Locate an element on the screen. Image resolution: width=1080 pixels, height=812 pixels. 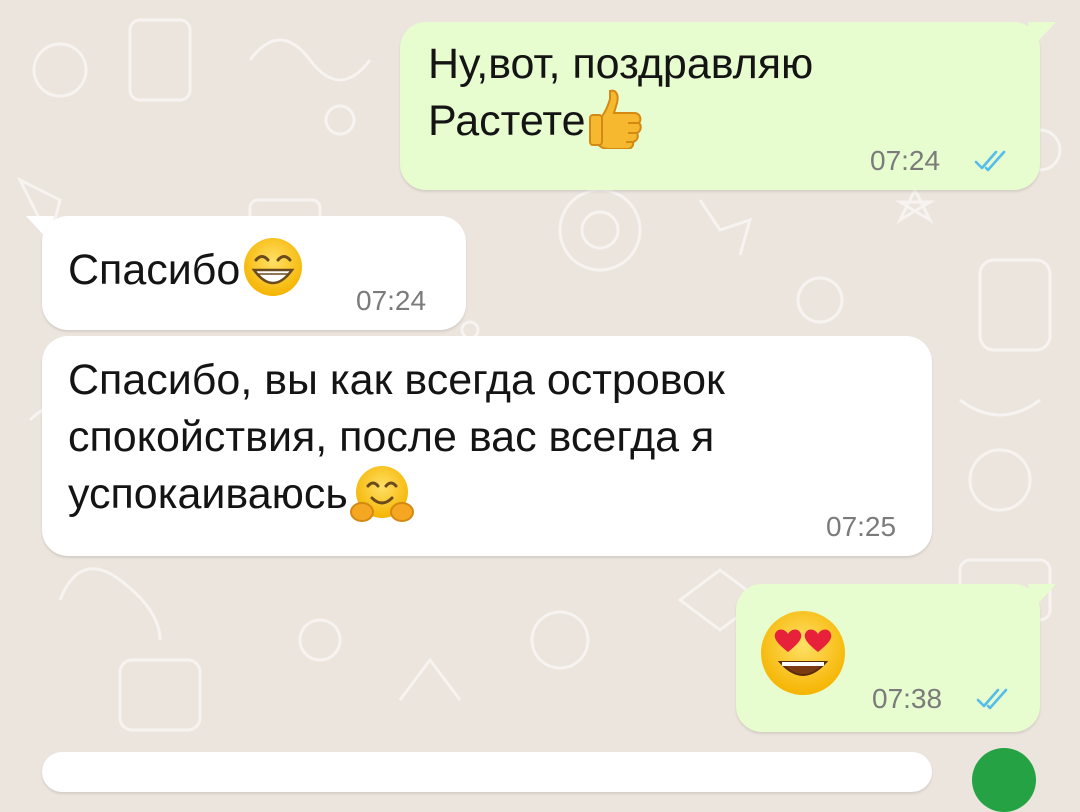
message-bubble-incoming-partial is located at coordinates (487, 772).